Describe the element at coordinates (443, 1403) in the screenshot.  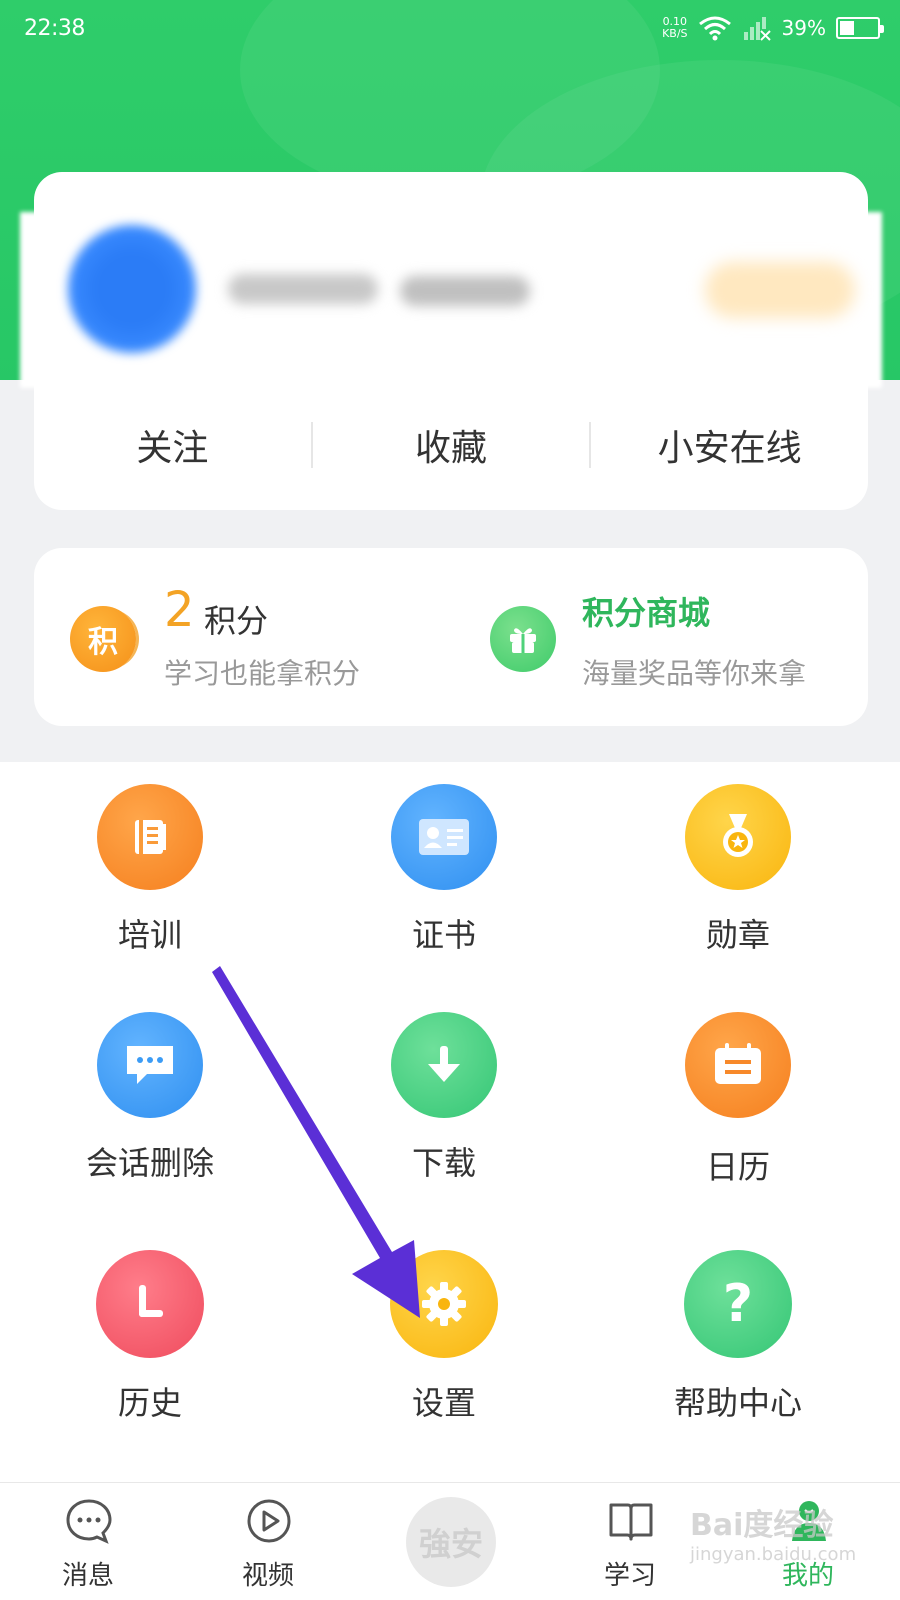
I see `grid-label: 设置` at that location.